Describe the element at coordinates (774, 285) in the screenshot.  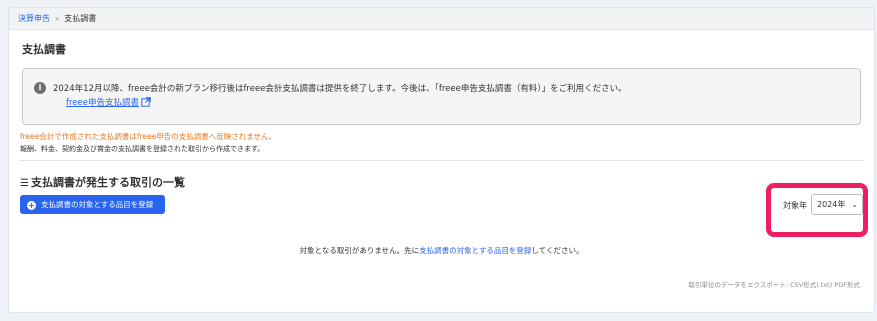
I see `export-text: 取引単位のデータをエクスポート: CSV形式(.txt) PDF形式` at that location.